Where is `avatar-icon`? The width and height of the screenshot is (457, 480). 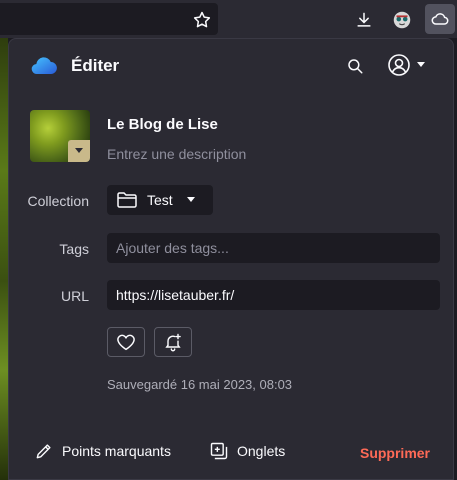
avatar-icon is located at coordinates (399, 65).